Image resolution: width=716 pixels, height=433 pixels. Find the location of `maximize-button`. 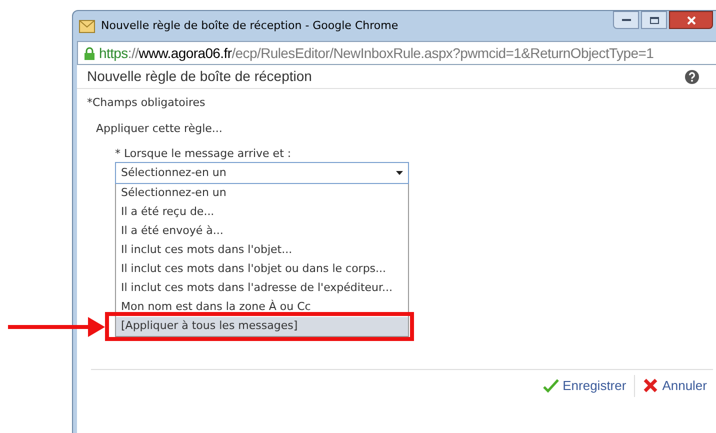

maximize-button is located at coordinates (654, 20).